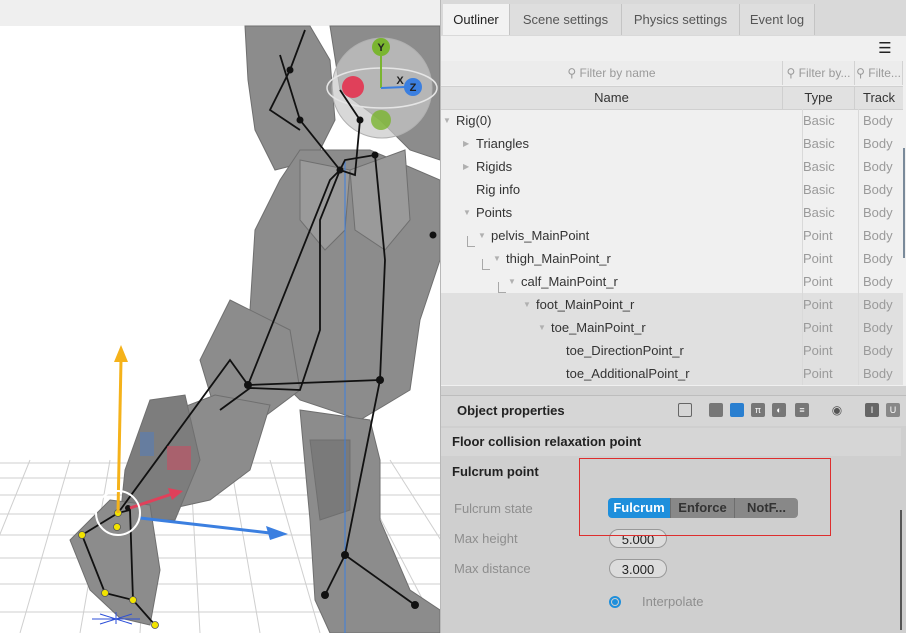 This screenshot has width=906, height=633. I want to click on tree-row-toe-additional: toe_AdditionalPoint_r Point Body, so click(672, 373).